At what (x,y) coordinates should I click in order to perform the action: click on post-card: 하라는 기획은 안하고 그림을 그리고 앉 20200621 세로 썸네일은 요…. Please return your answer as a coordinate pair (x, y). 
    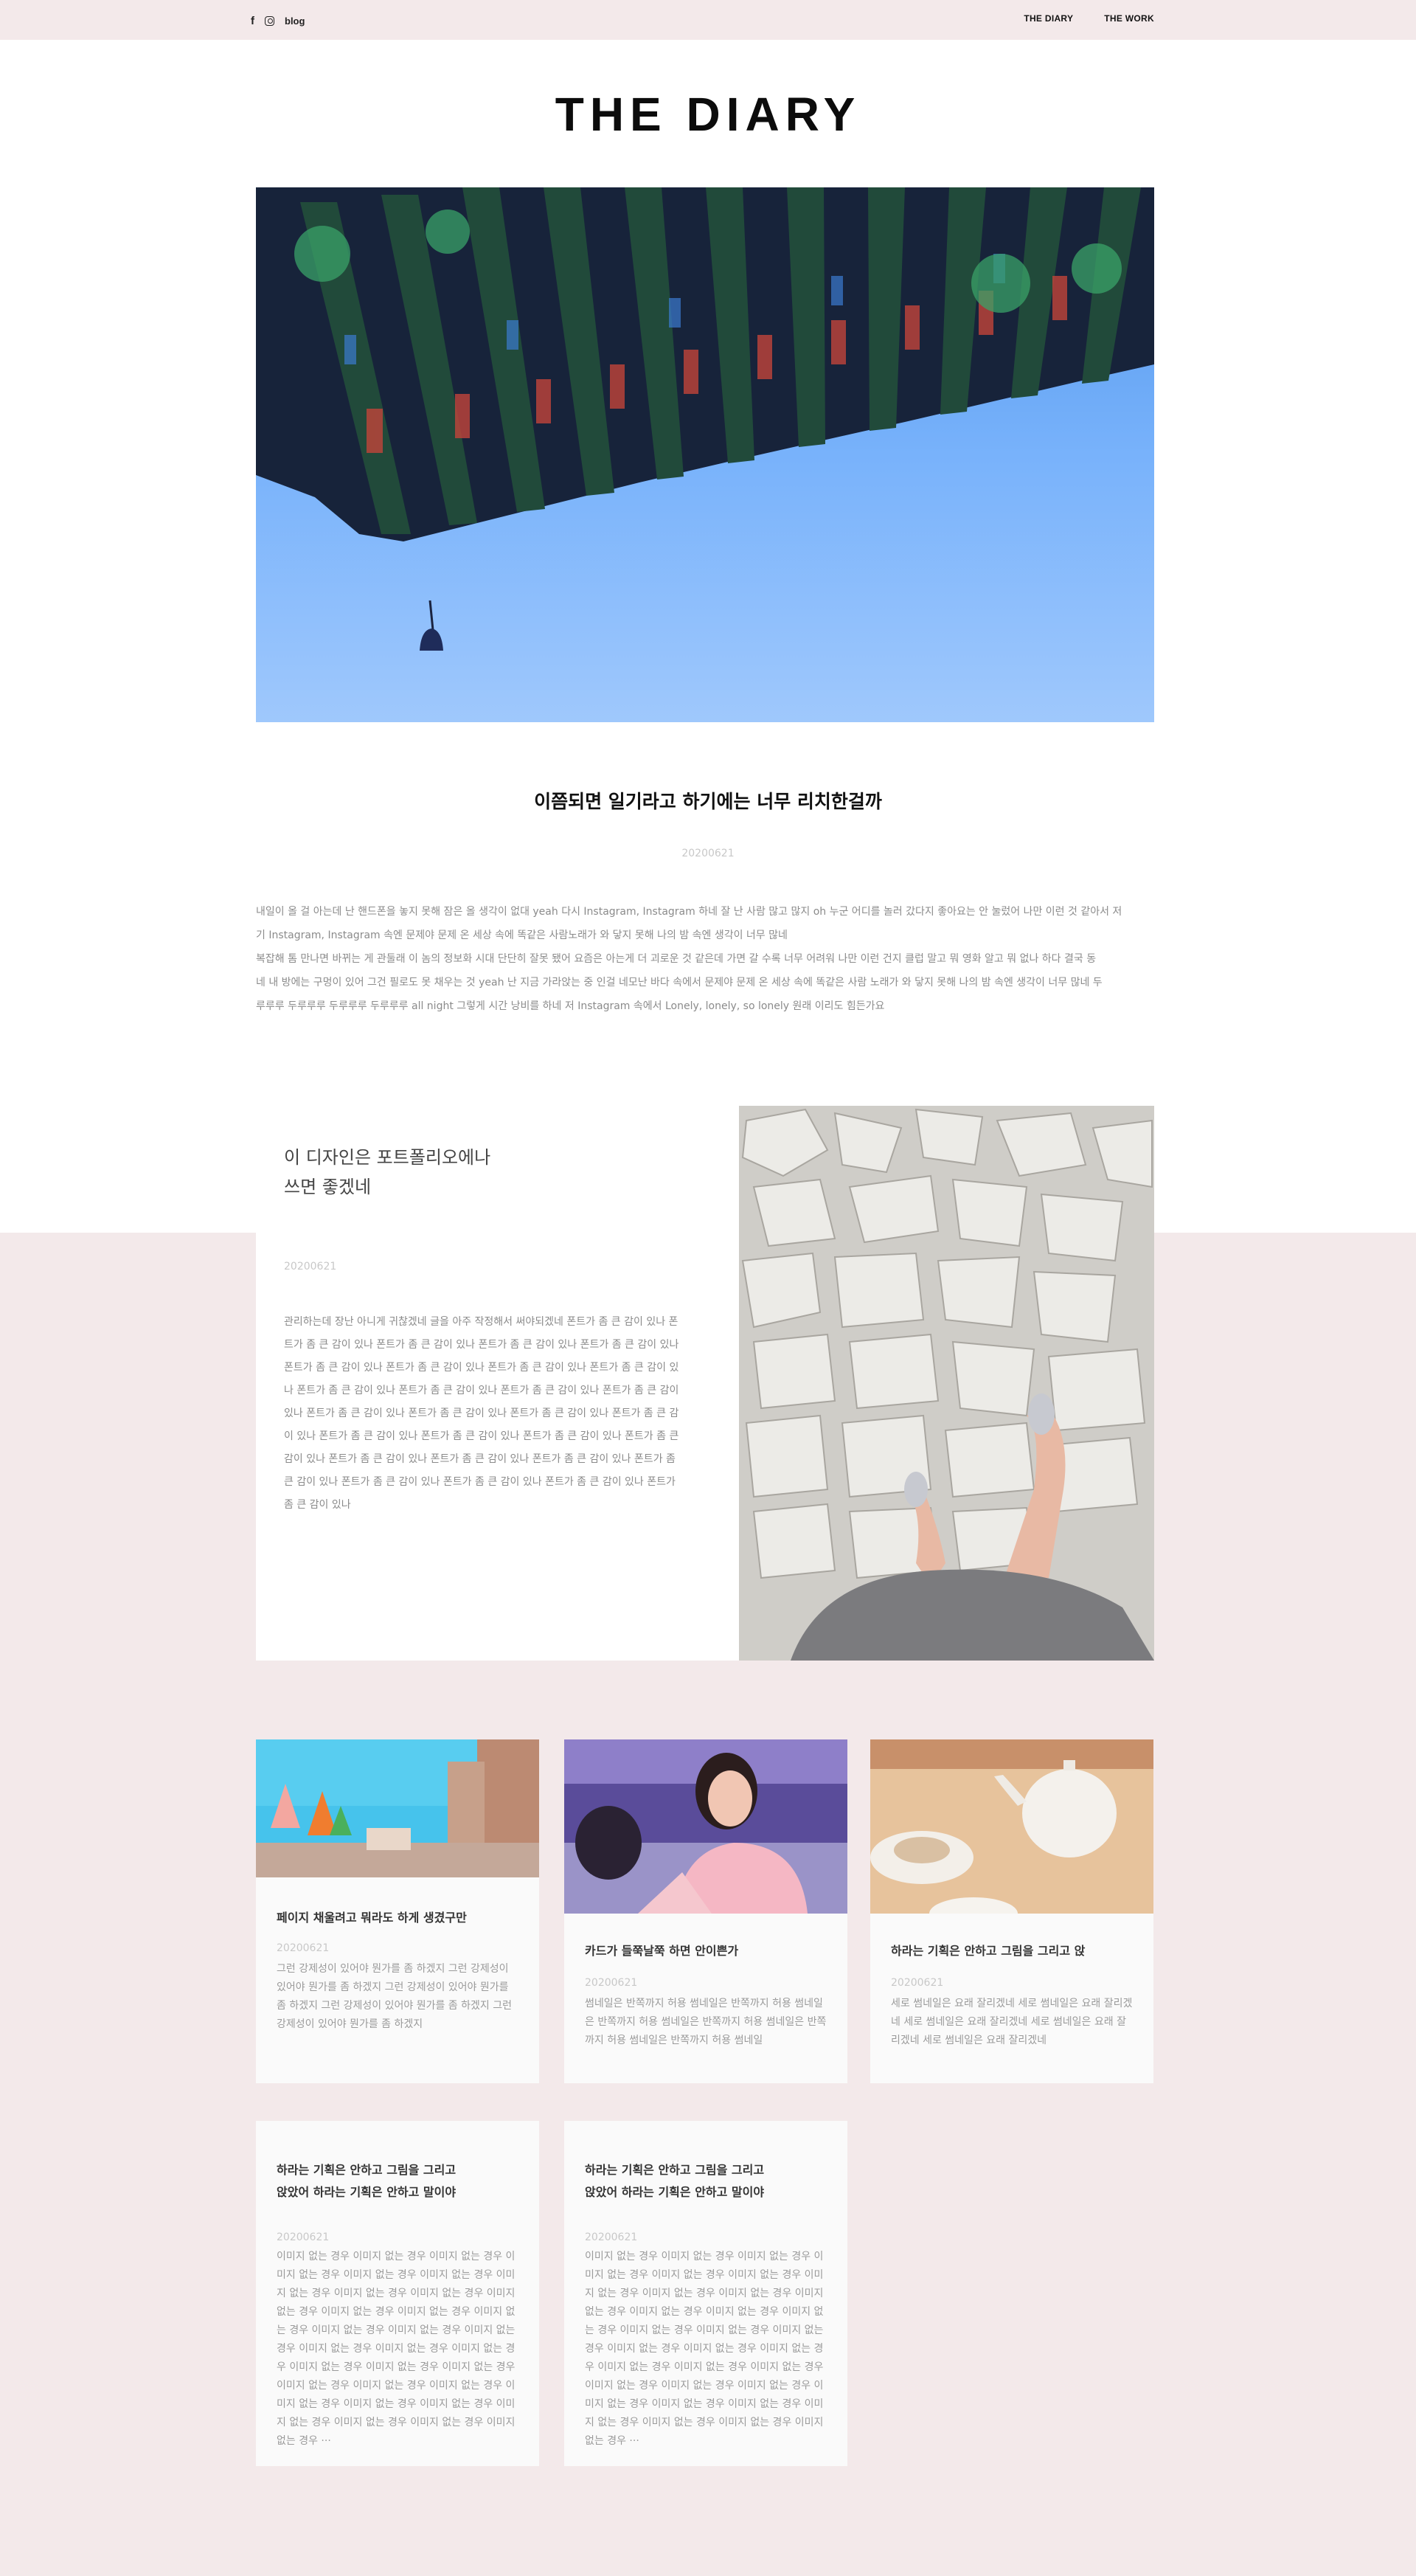
    Looking at the image, I should click on (1011, 1911).